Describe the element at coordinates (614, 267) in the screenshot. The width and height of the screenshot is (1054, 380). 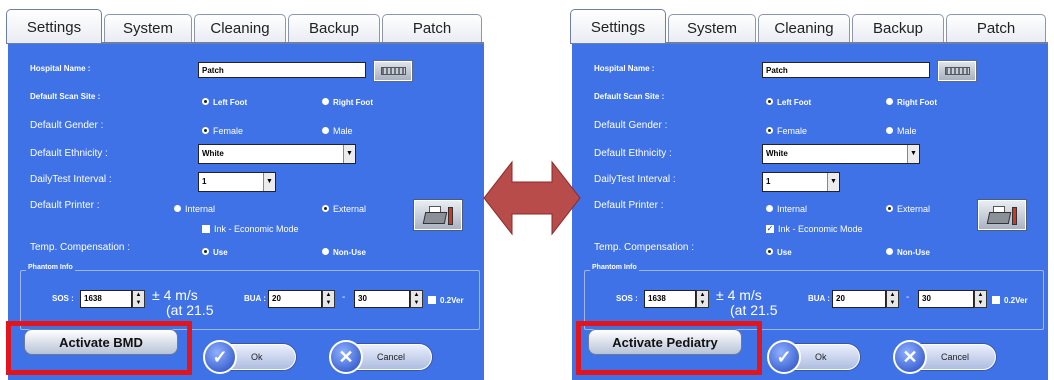
I see `phantom-info-legend: Phantom Info` at that location.